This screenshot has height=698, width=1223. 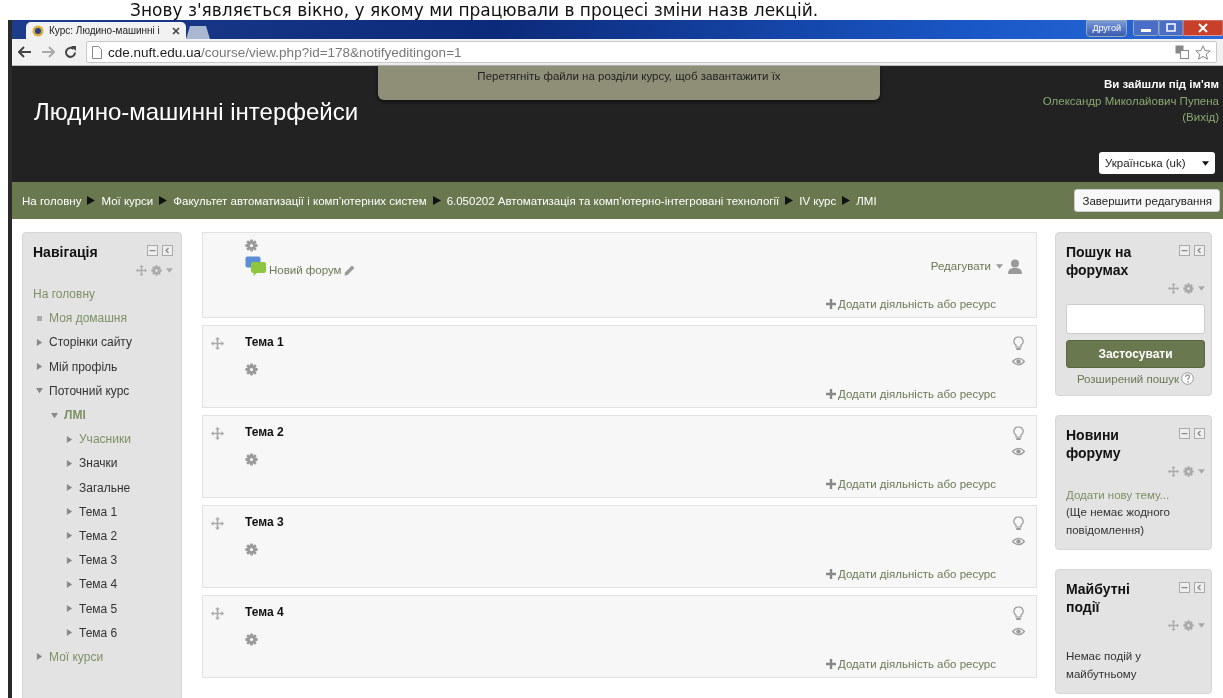 I want to click on nav-link: Тема 6, so click(x=98, y=632).